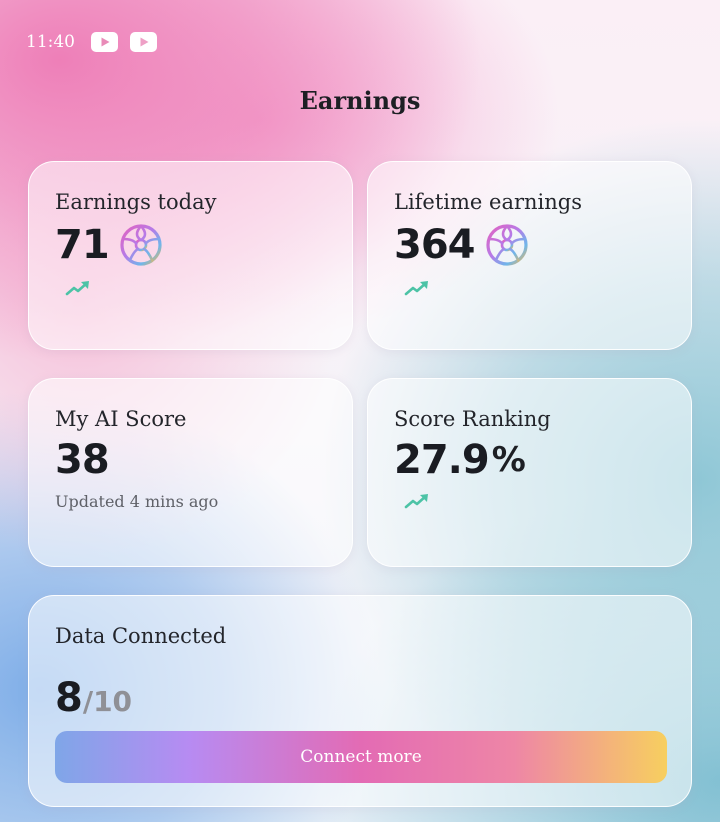 The width and height of the screenshot is (720, 822). I want to click on ai-score-value-row: 38, so click(190, 460).